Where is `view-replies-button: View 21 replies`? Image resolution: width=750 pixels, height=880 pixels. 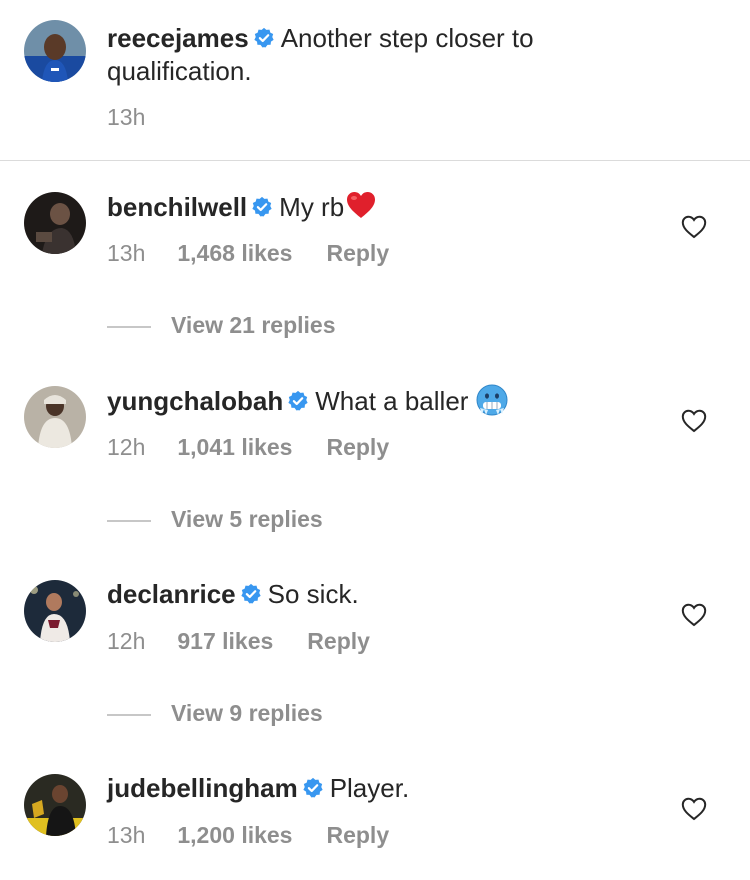 view-replies-button: View 21 replies is located at coordinates (221, 325).